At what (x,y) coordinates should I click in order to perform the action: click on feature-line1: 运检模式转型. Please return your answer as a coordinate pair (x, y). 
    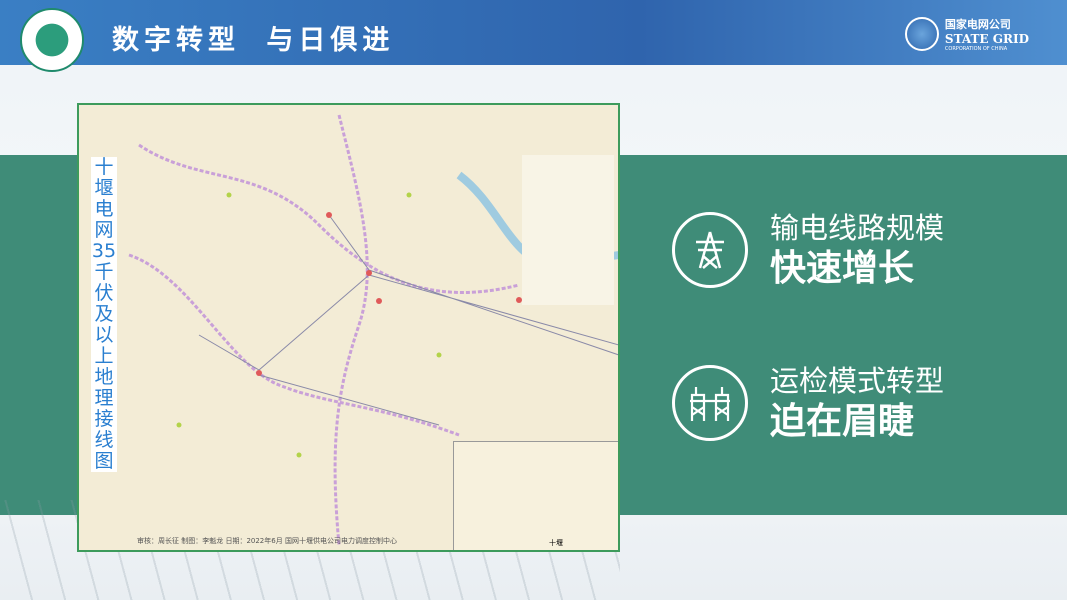
    Looking at the image, I should click on (857, 381).